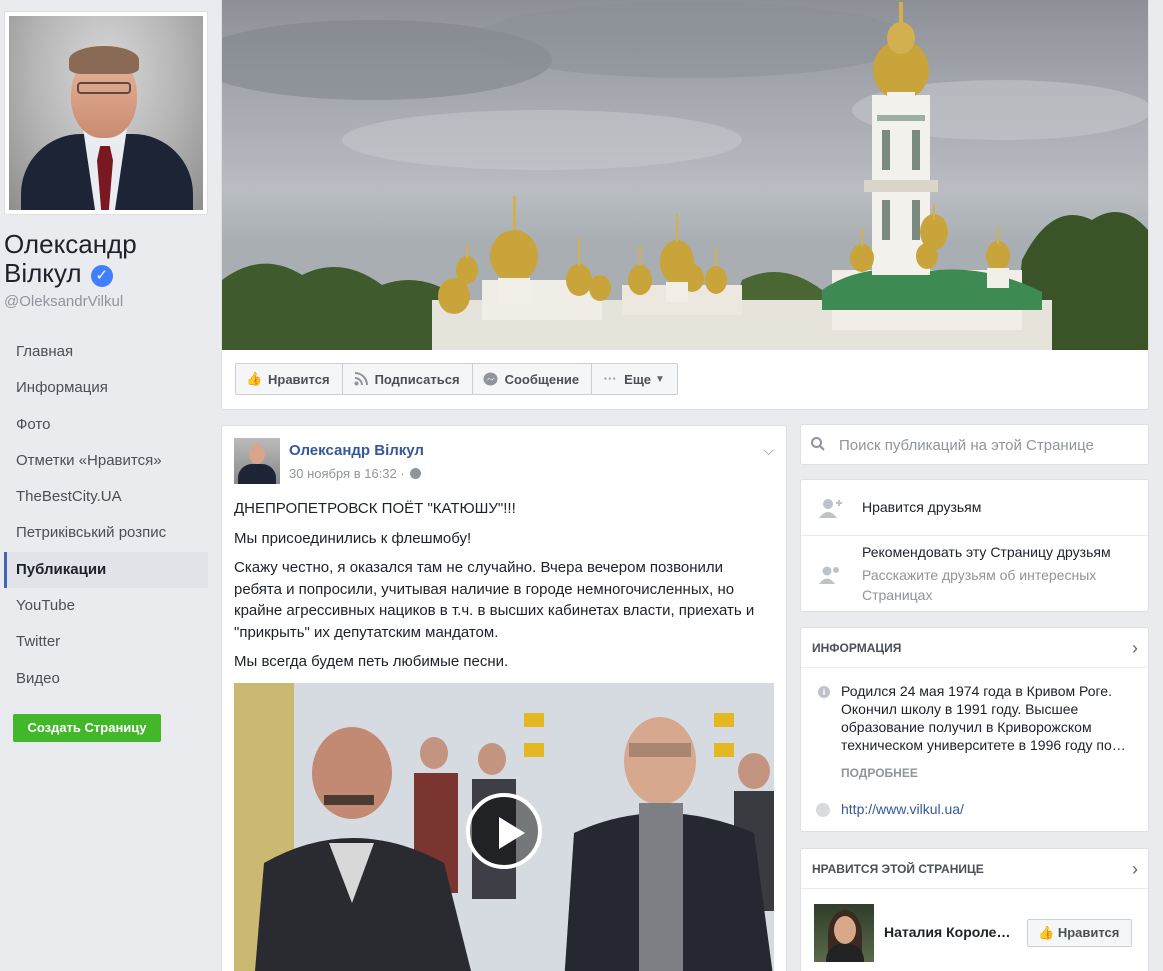 The width and height of the screenshot is (1163, 971). I want to click on play-icon, so click(504, 831).